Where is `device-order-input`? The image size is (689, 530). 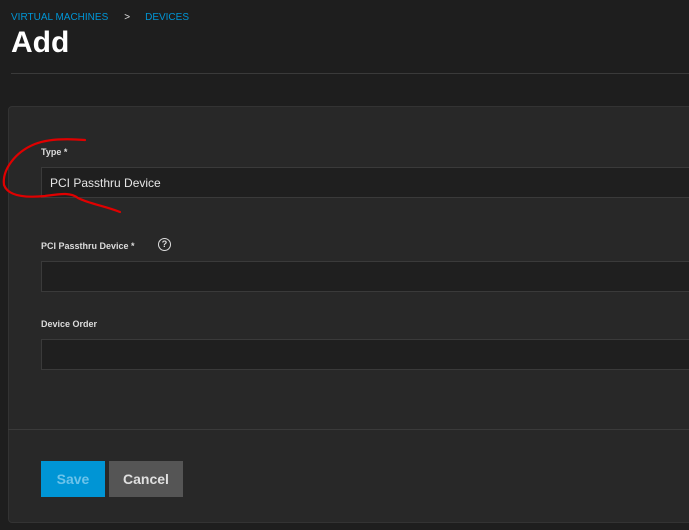
device-order-input is located at coordinates (365, 354).